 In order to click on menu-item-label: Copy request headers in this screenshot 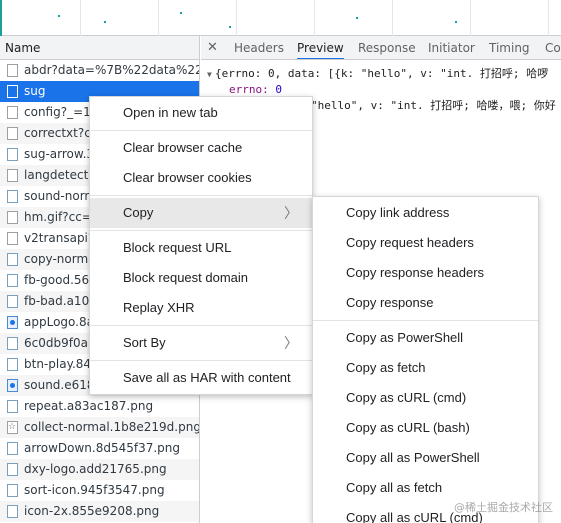, I will do `click(410, 242)`.